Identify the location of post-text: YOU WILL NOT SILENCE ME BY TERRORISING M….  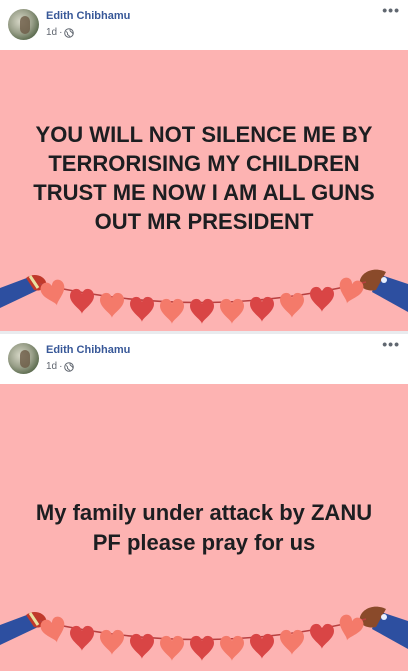
(204, 178).